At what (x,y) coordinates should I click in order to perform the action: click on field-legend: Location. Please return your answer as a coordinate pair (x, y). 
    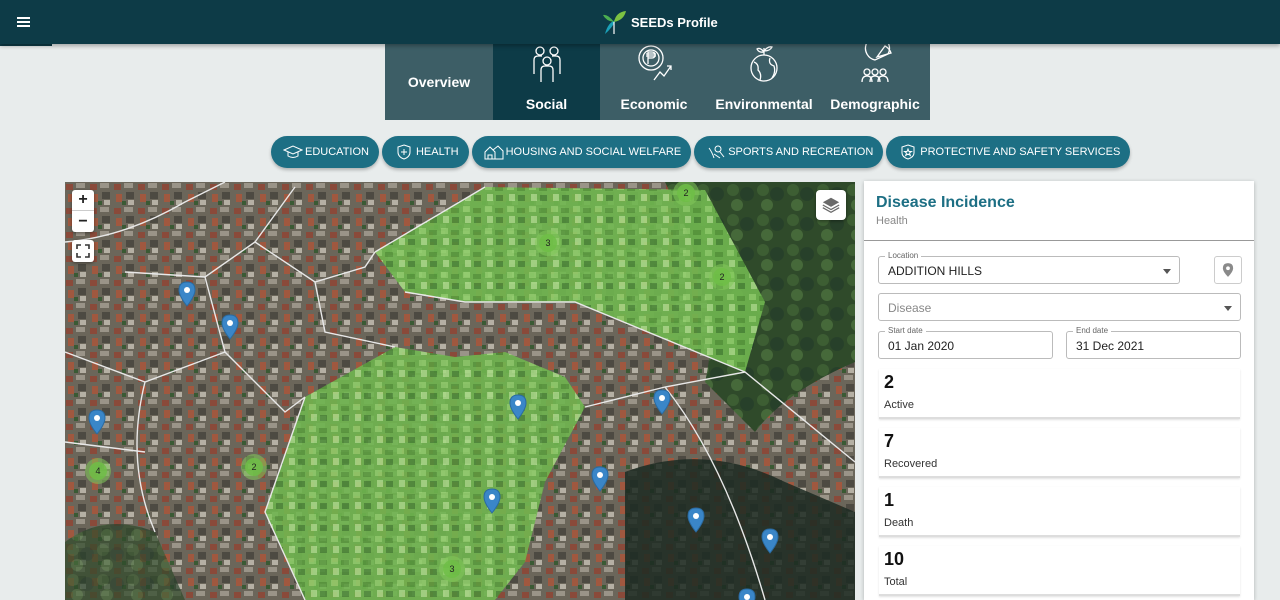
    Looking at the image, I should click on (903, 255).